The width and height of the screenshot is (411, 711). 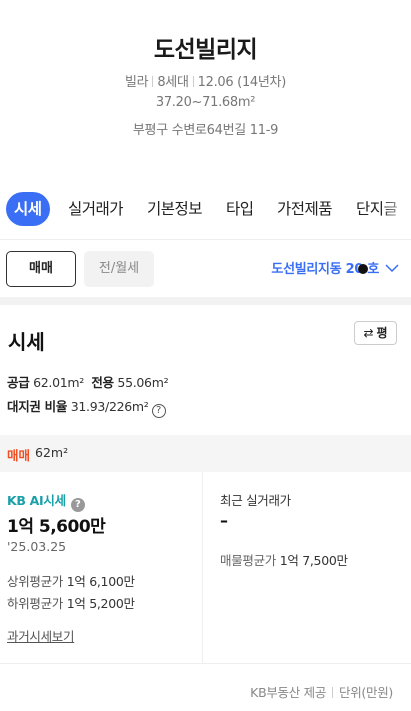 I want to click on upper-average: 상위평균가 1억 6,100만, so click(x=71, y=580).